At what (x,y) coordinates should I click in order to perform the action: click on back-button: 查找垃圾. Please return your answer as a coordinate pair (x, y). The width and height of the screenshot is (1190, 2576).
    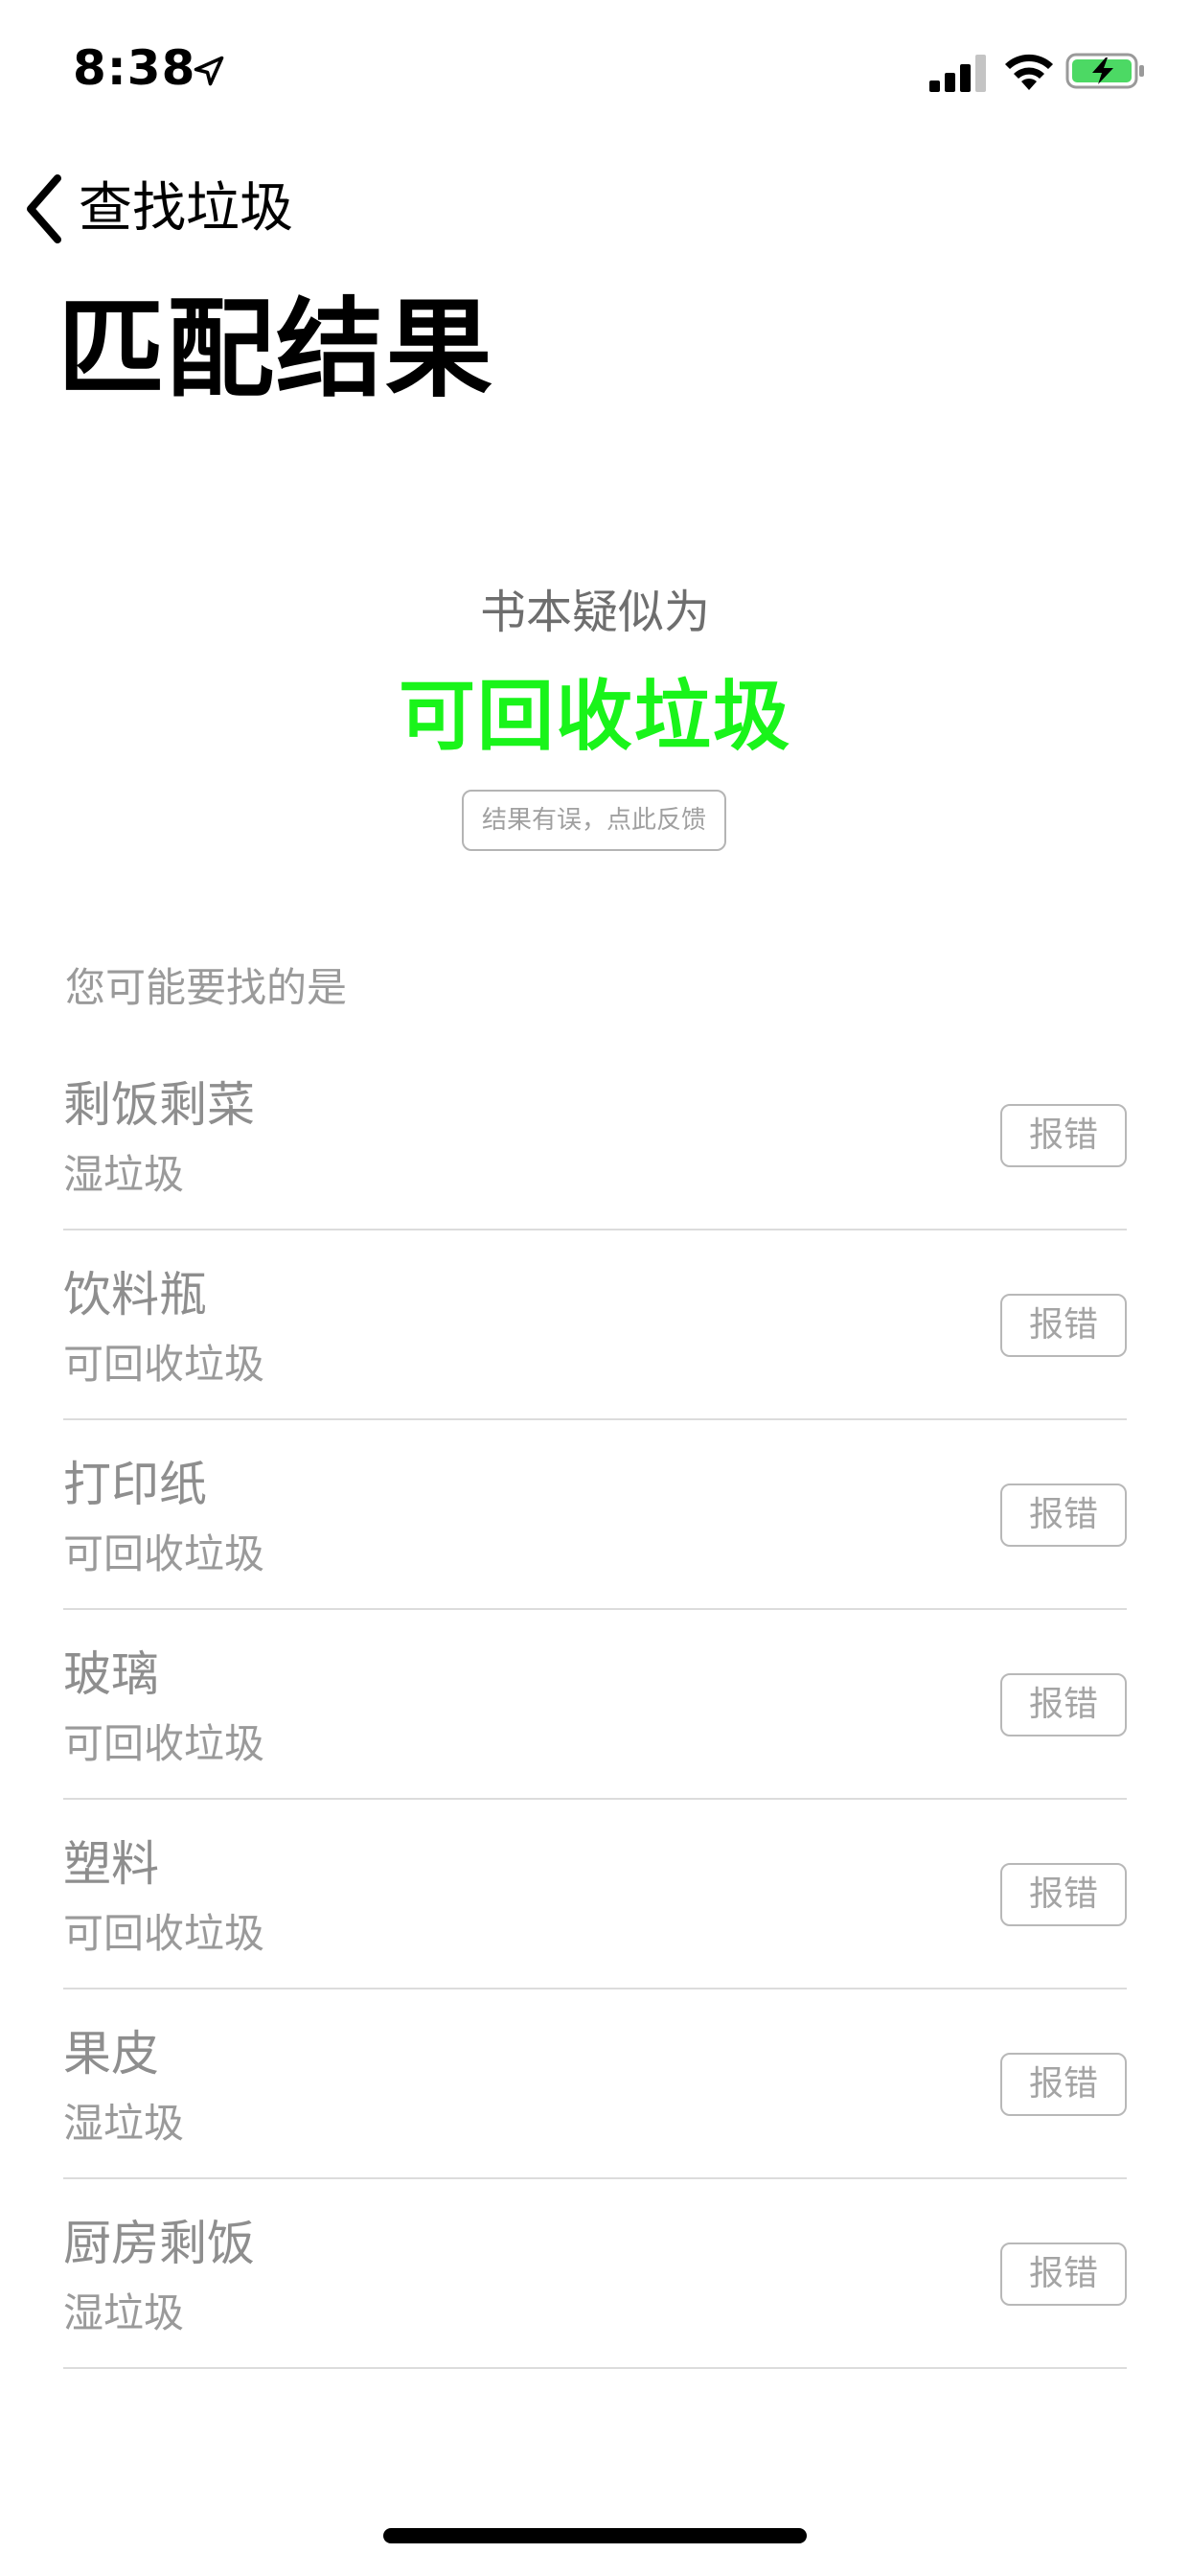
    Looking at the image, I should click on (158, 209).